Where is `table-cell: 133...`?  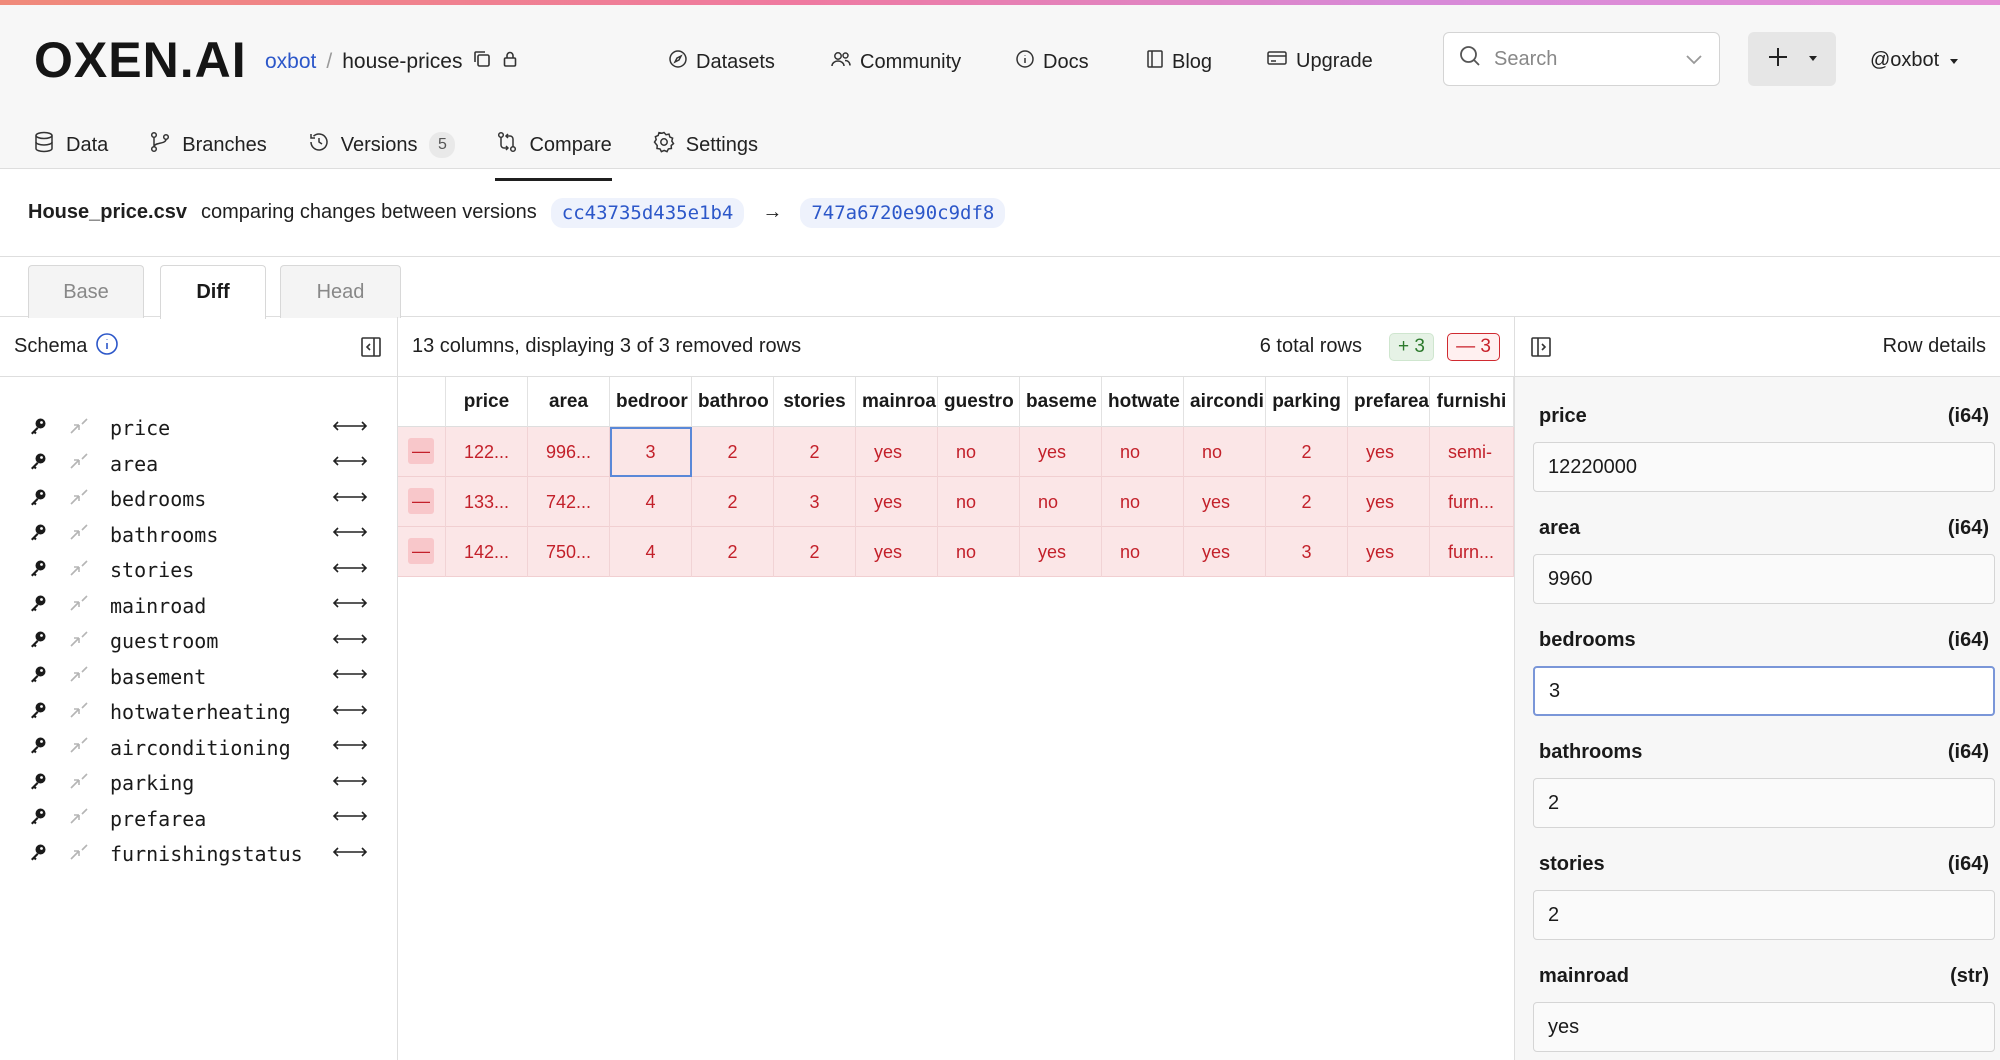
table-cell: 133... is located at coordinates (487, 502).